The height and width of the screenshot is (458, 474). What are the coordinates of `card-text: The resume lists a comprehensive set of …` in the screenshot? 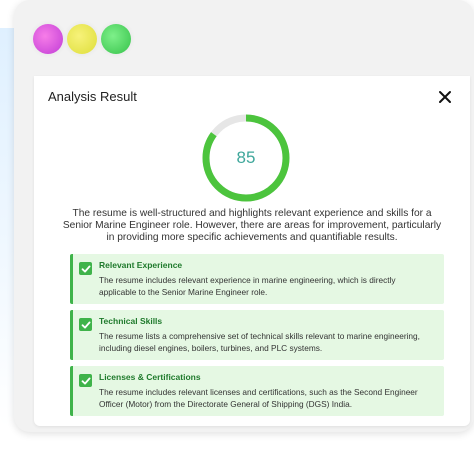 It's located at (259, 342).